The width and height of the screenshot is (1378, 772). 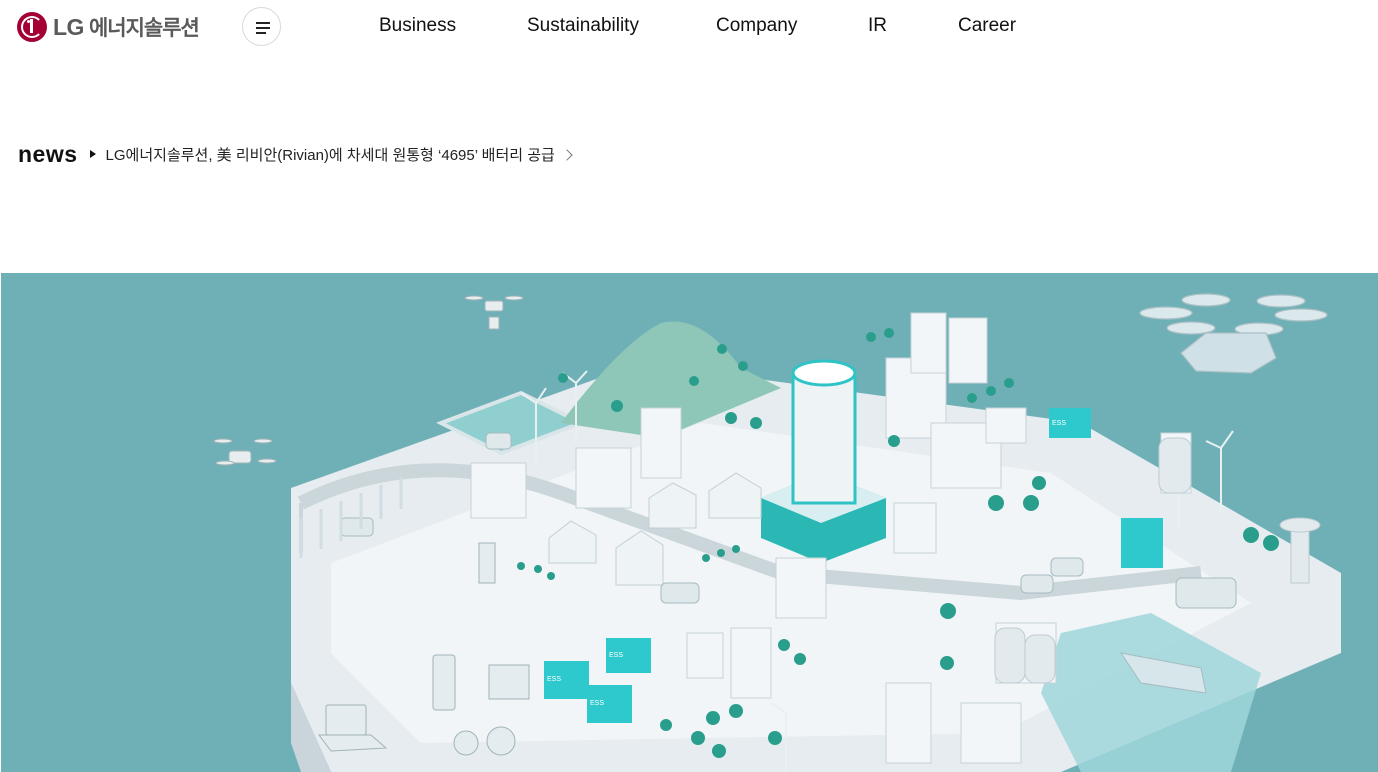 I want to click on hamburger-icon, so click(x=263, y=23).